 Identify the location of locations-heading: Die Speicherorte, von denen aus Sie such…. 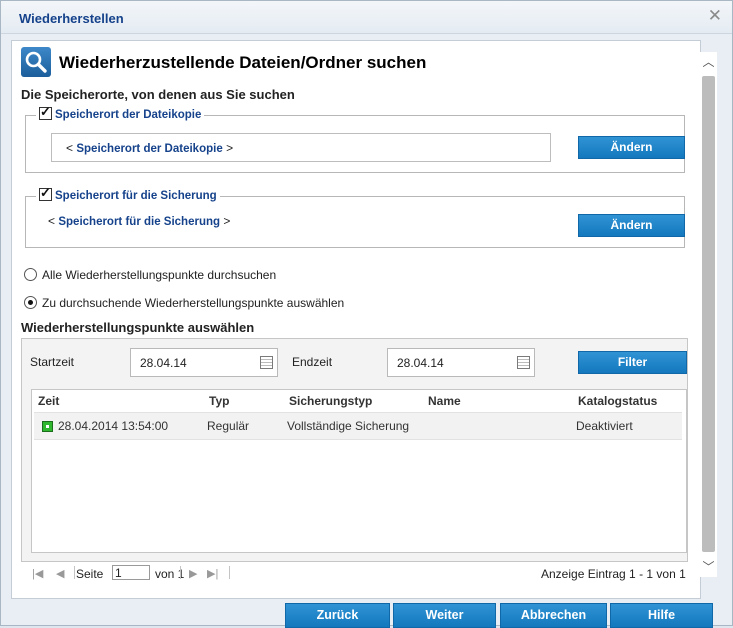
(158, 94).